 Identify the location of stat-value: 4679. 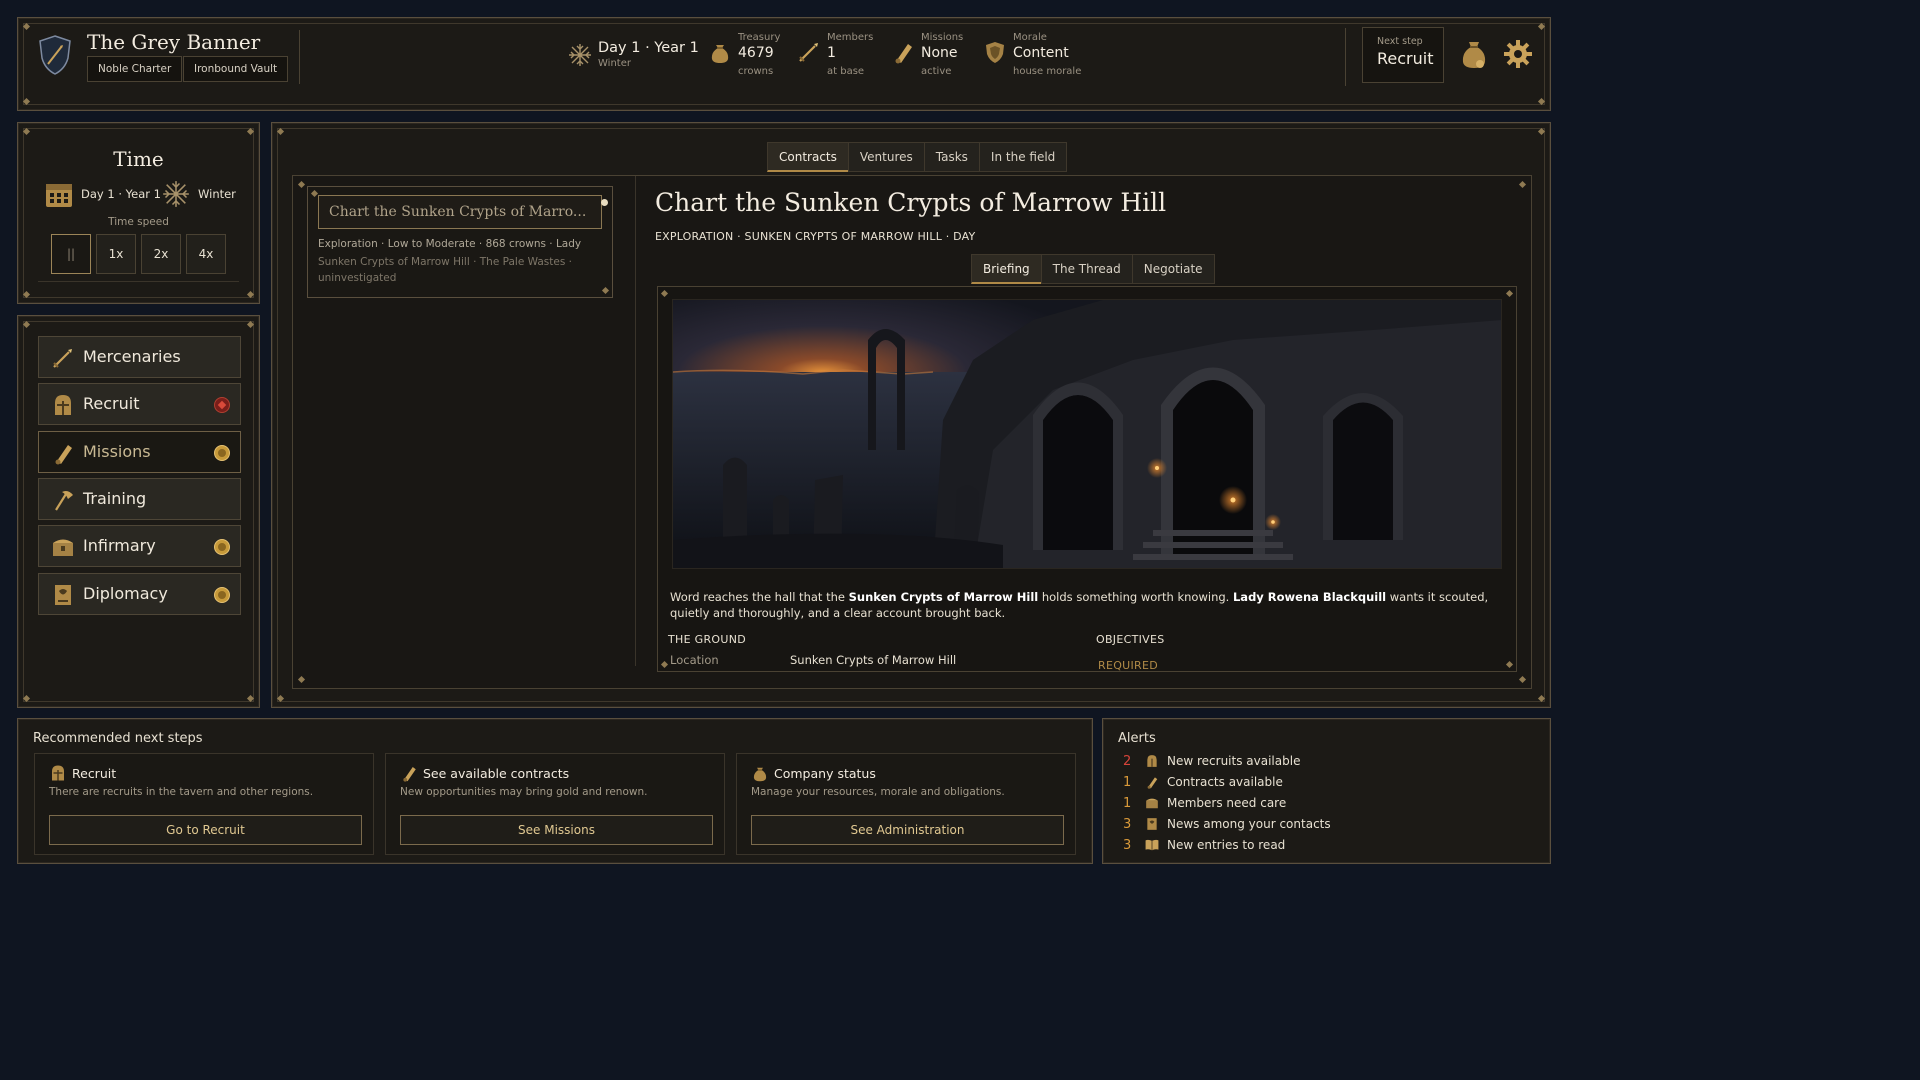
(756, 53).